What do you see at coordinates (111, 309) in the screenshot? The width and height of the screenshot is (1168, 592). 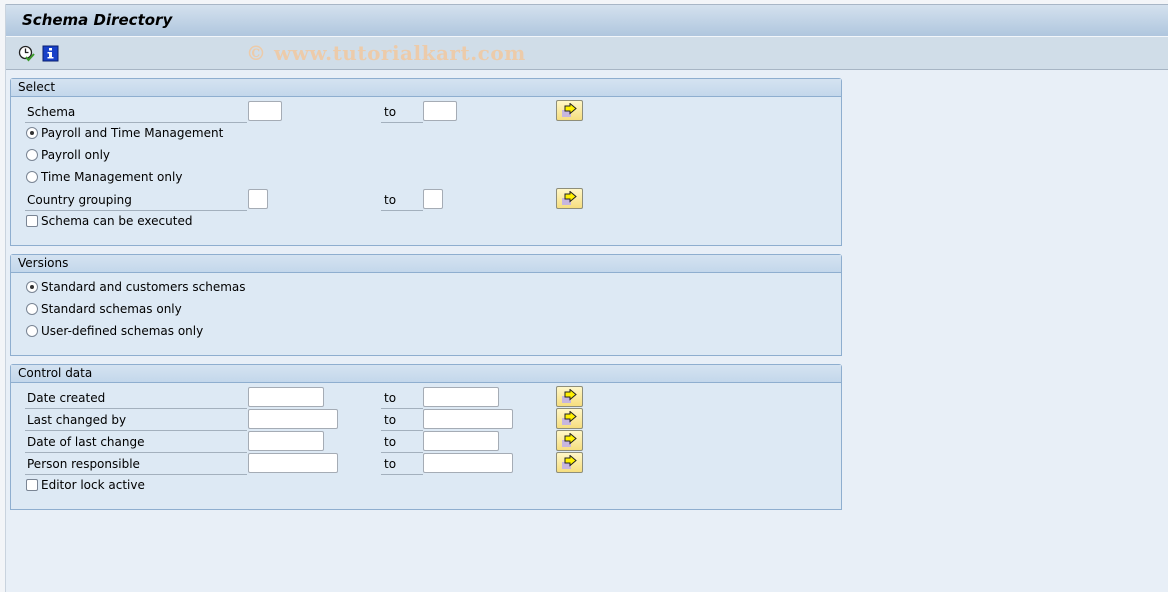 I see `radio-label: Standard schemas only` at bounding box center [111, 309].